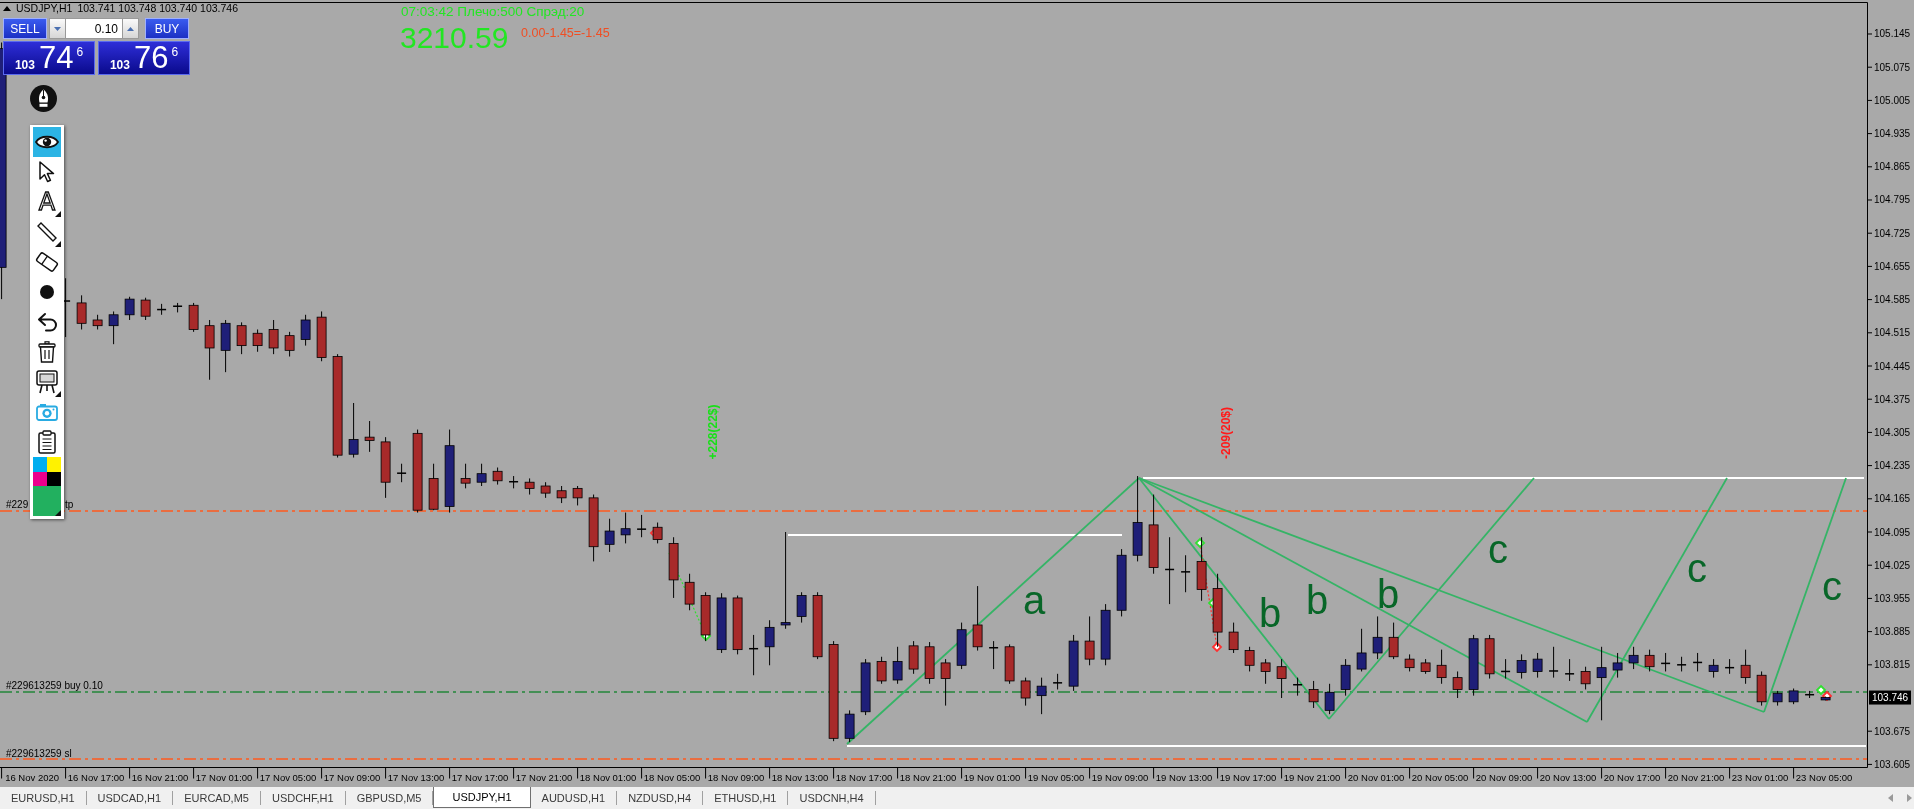 This screenshot has height=809, width=1914. Describe the element at coordinates (1892, 300) in the screenshot. I see `price-label: 104.585` at that location.